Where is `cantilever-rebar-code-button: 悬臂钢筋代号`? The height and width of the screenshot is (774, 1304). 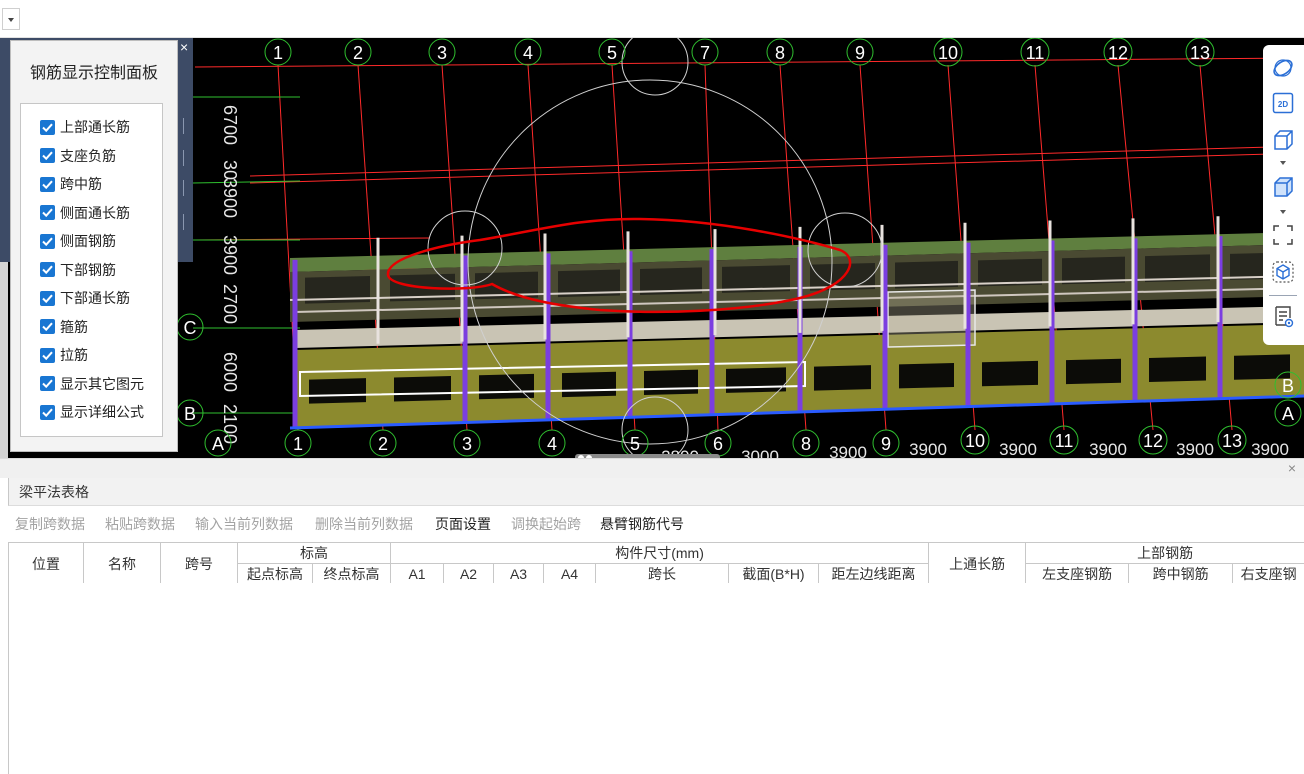
cantilever-rebar-code-button: 悬臂钢筋代号 is located at coordinates (642, 524).